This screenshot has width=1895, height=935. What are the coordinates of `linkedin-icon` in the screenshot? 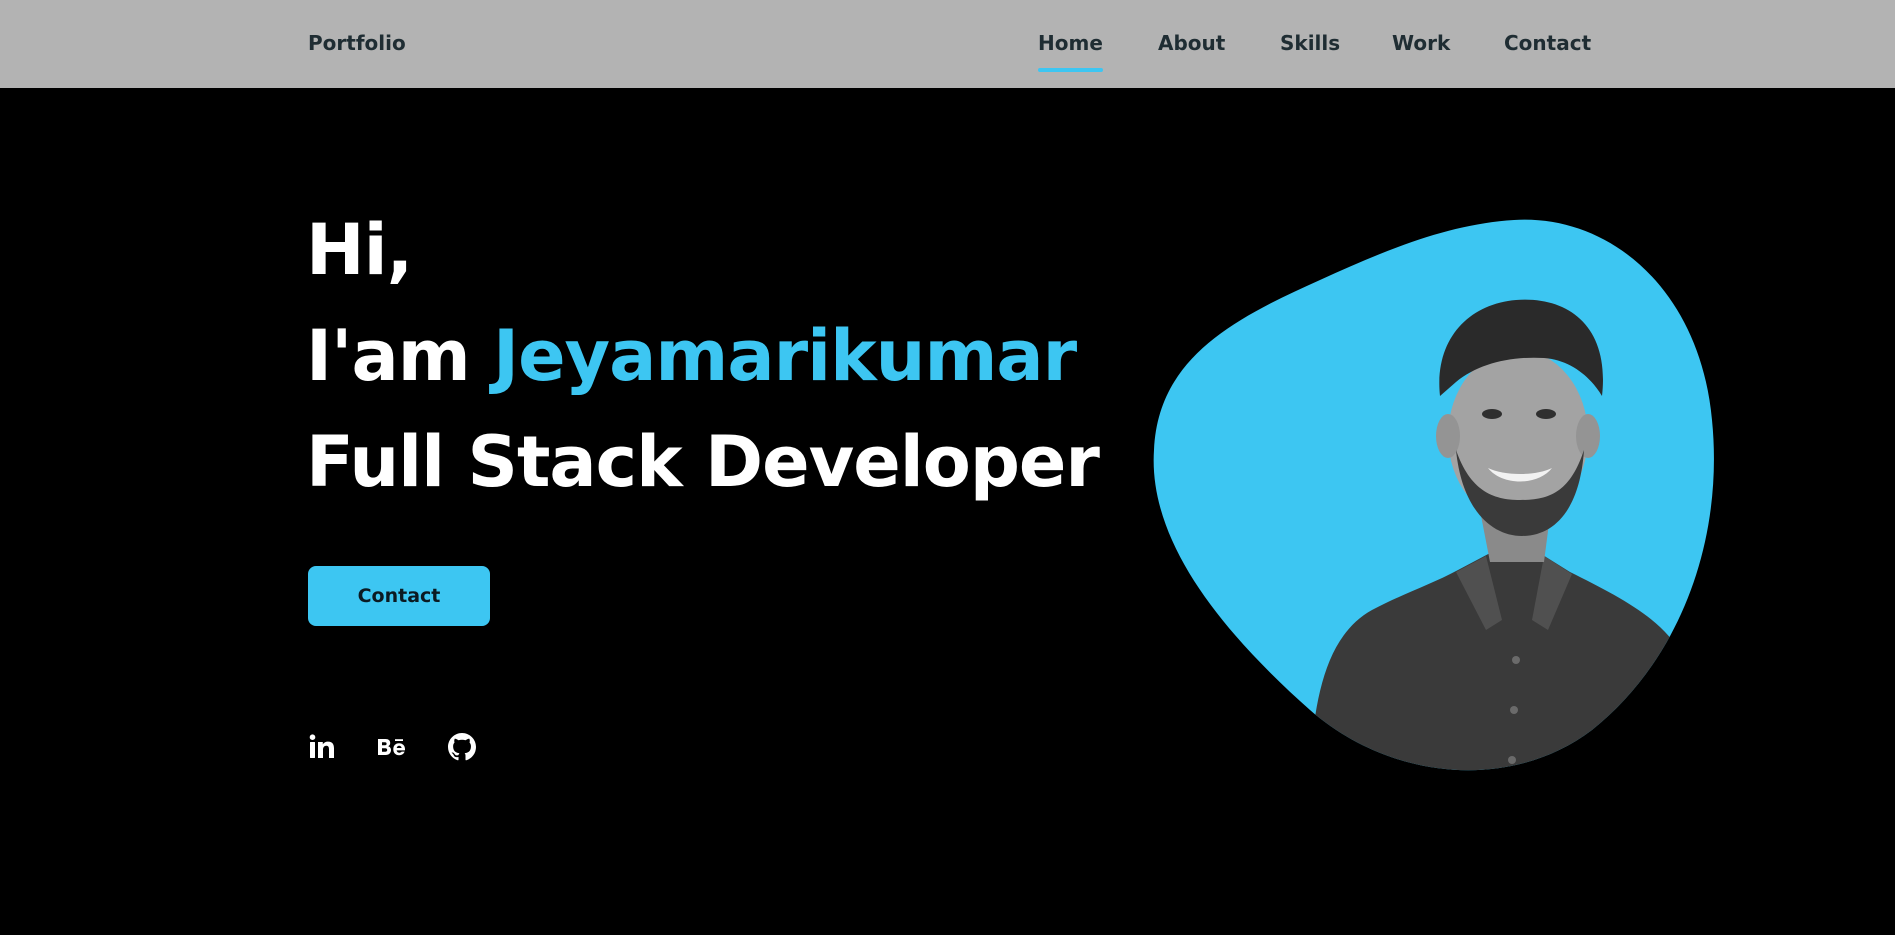 It's located at (321, 746).